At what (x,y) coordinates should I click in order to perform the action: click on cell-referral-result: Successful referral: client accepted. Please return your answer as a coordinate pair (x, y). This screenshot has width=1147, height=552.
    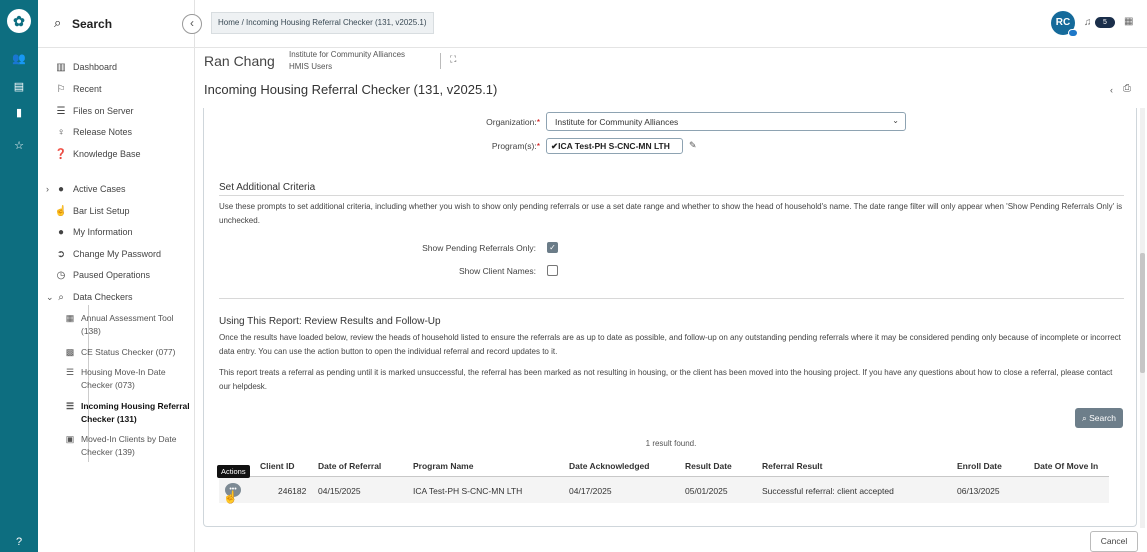
    Looking at the image, I should click on (828, 491).